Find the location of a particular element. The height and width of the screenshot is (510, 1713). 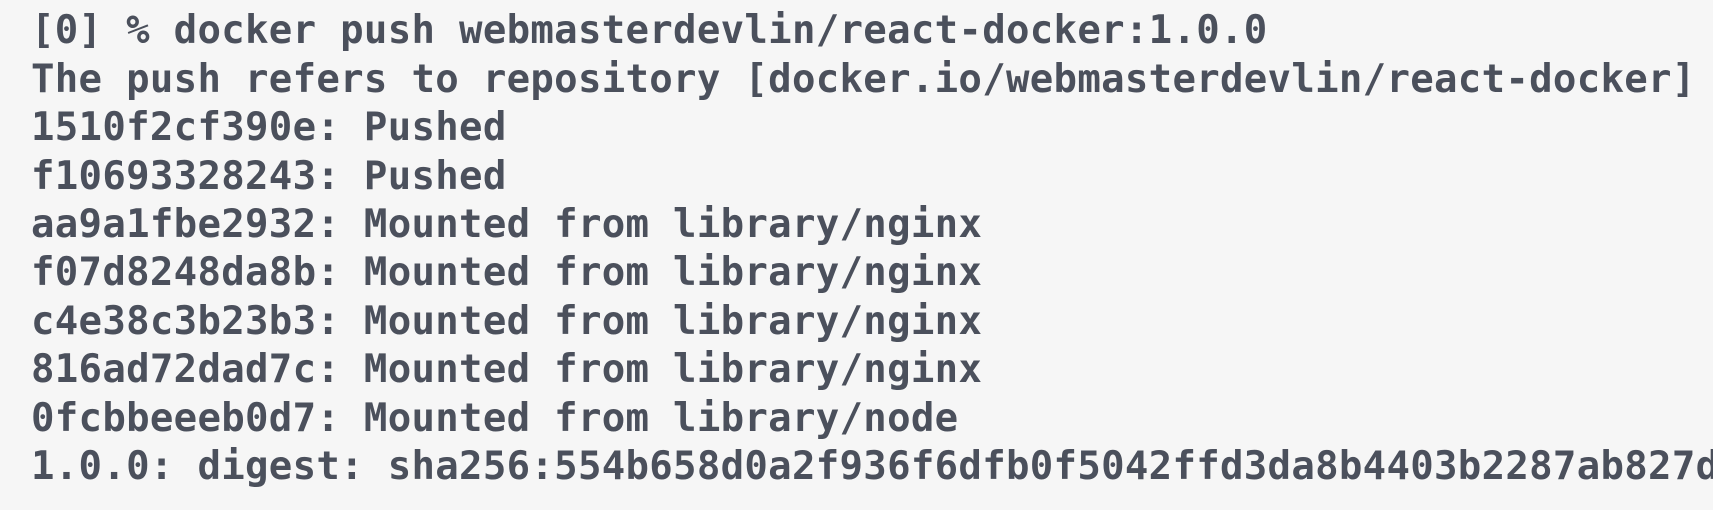

terminal-line: f07d8248da8b: Mounted from library/nginx is located at coordinates (507, 273).